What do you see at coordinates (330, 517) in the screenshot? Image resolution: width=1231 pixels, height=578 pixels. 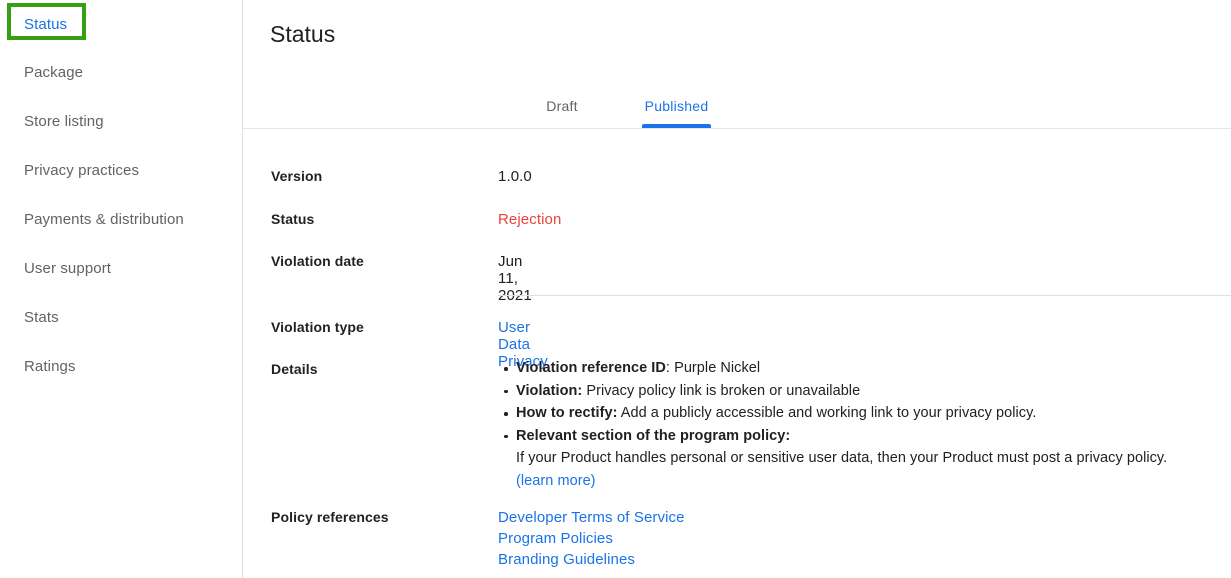 I see `policy-references-label: Policy references` at bounding box center [330, 517].